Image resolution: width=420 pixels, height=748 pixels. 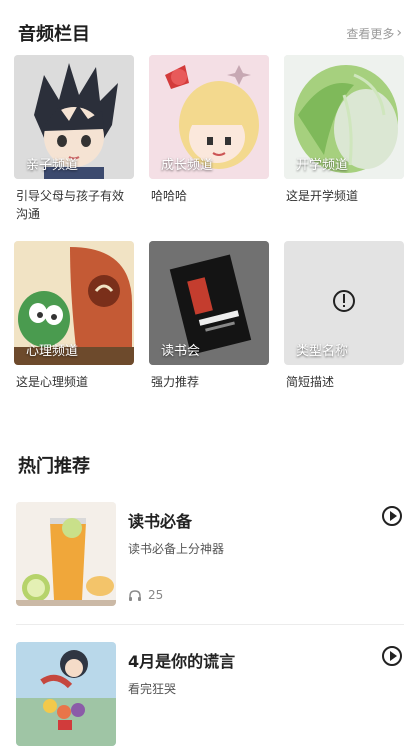 I want to click on channel-thumbnail: 亲子频道, so click(x=74, y=117).